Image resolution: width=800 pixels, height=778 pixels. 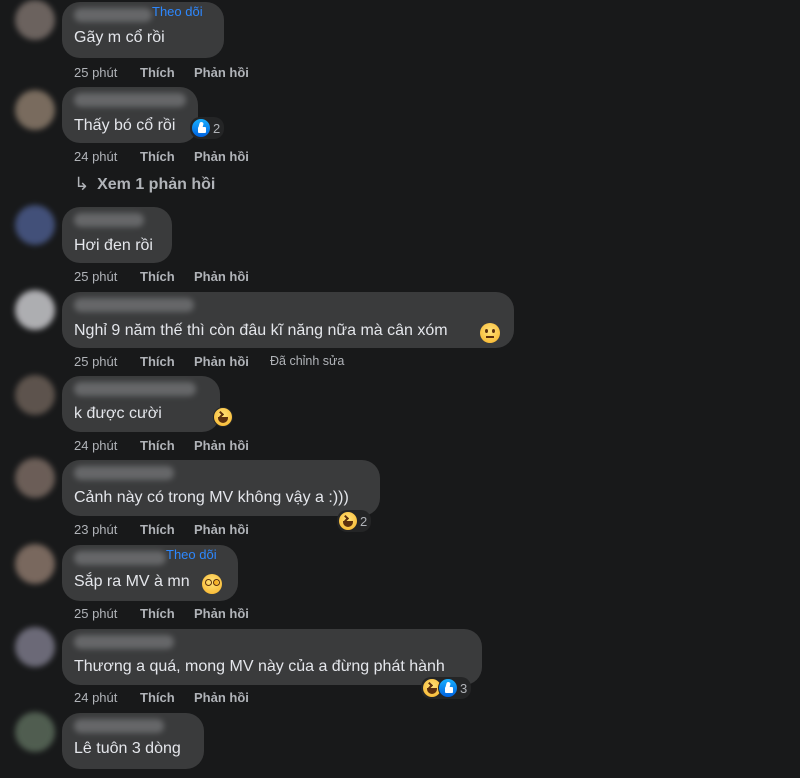 I want to click on dizzy-face-icon, so click(x=212, y=584).